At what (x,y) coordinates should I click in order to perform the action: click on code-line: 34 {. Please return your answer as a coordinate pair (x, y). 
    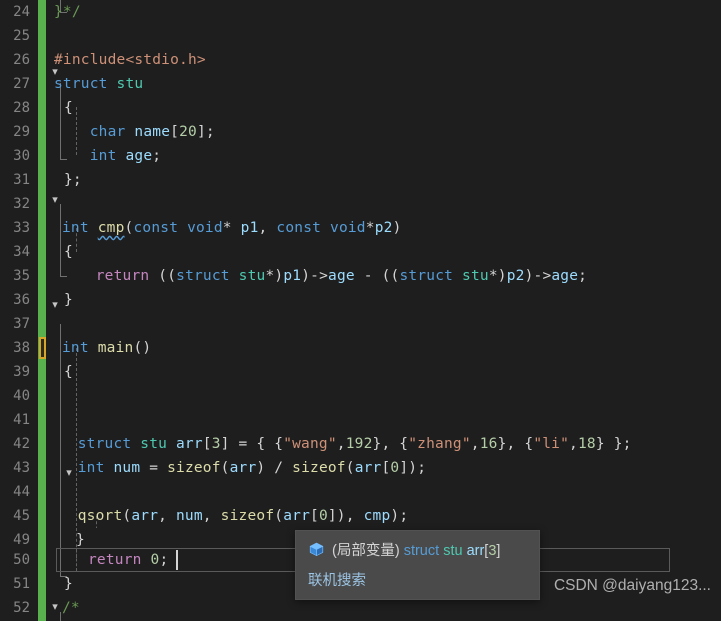
    Looking at the image, I should click on (36, 252).